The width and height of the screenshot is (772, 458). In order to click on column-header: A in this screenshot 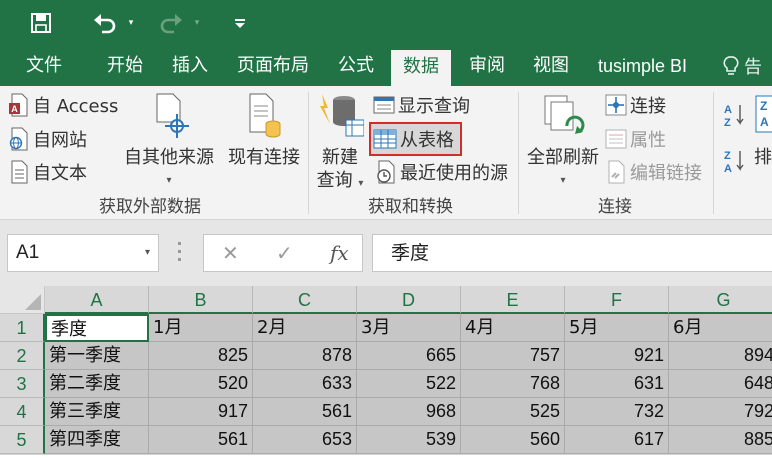, I will do `click(97, 300)`.